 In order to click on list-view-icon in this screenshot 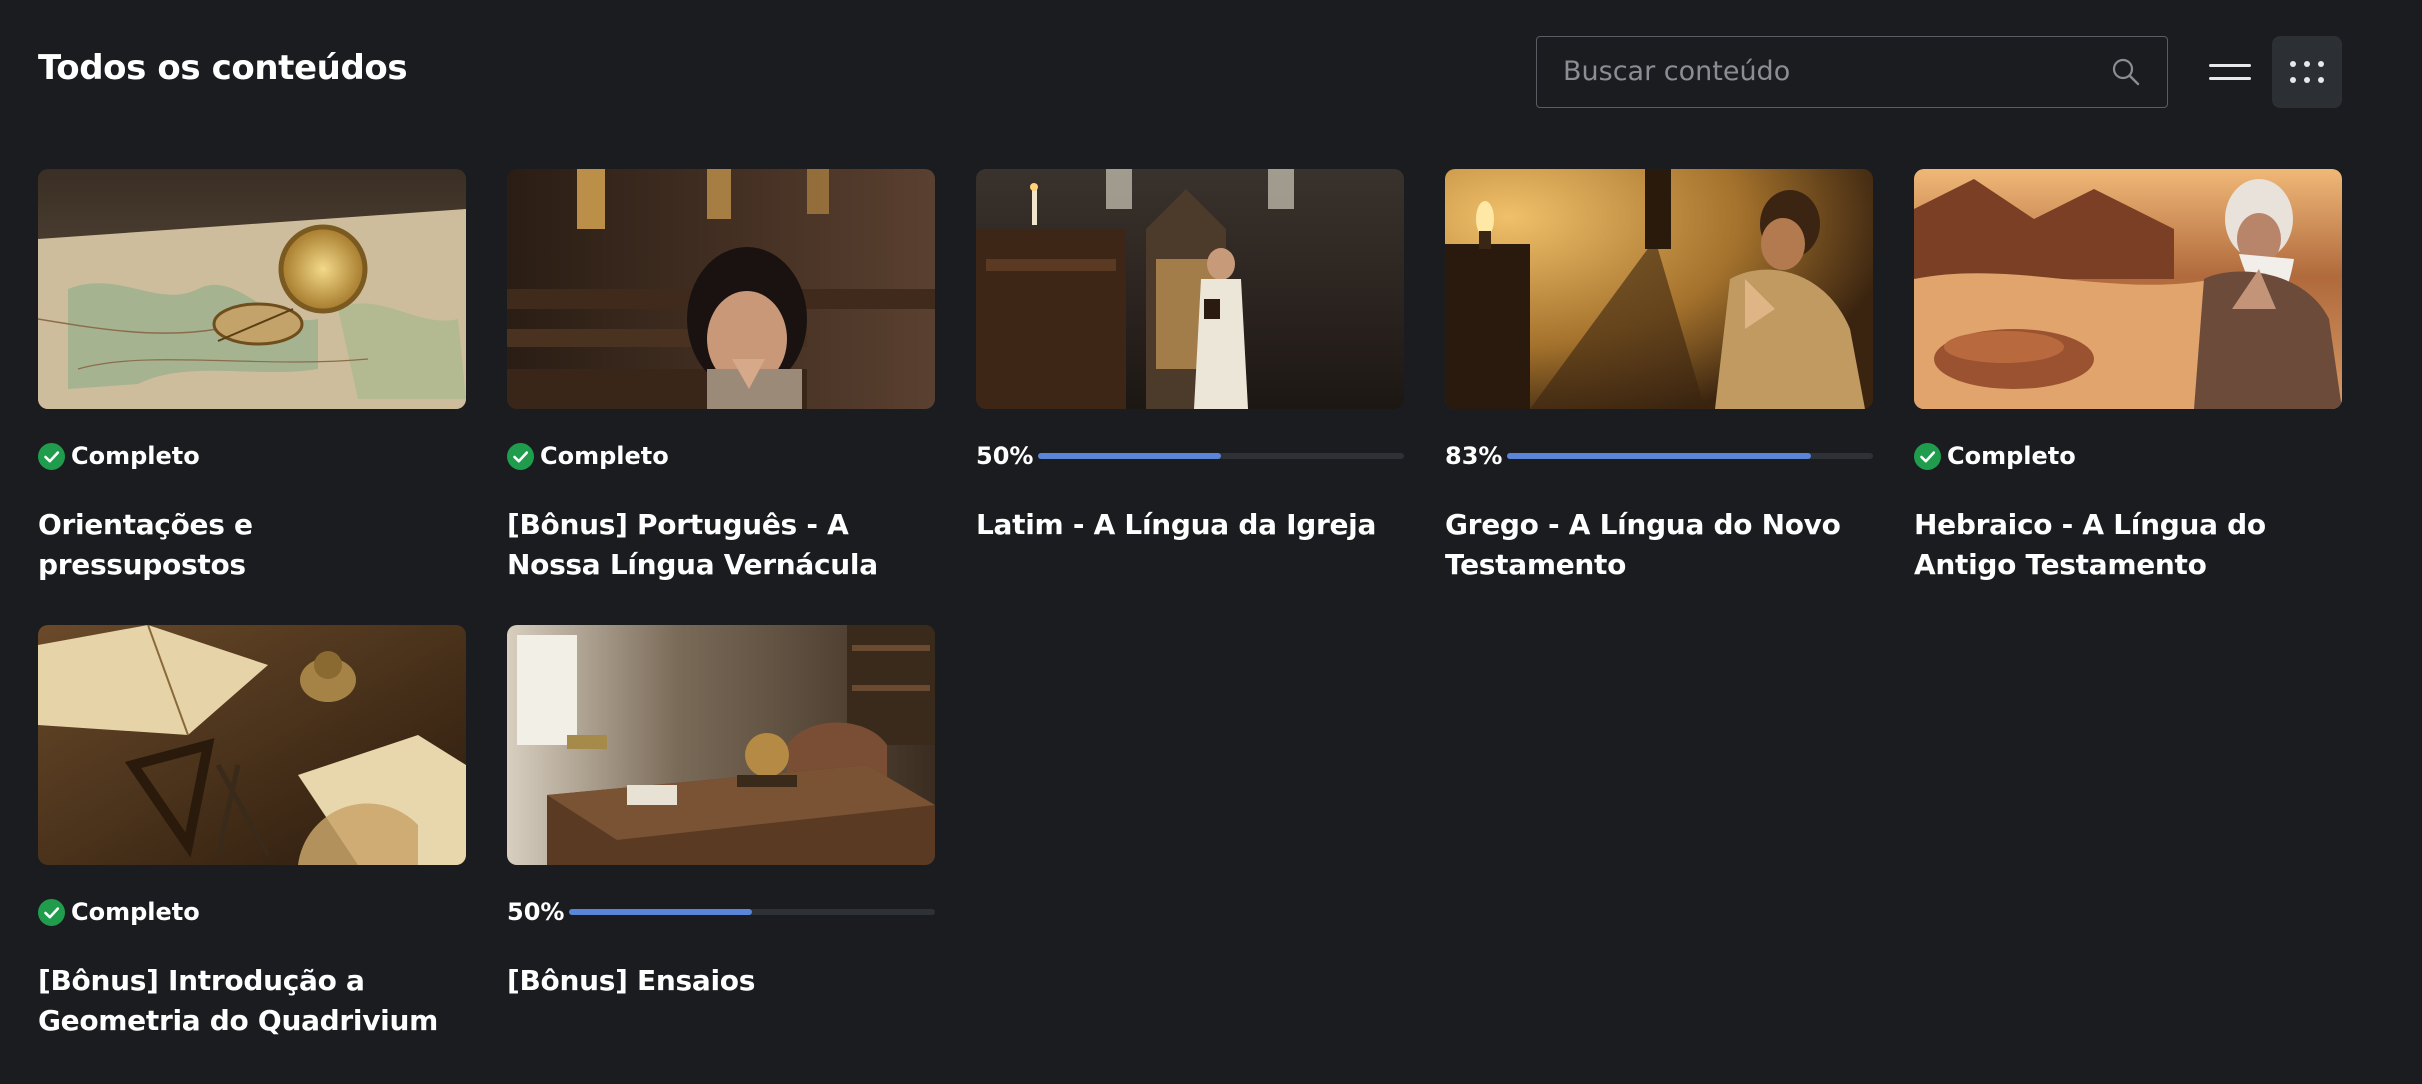, I will do `click(2230, 65)`.